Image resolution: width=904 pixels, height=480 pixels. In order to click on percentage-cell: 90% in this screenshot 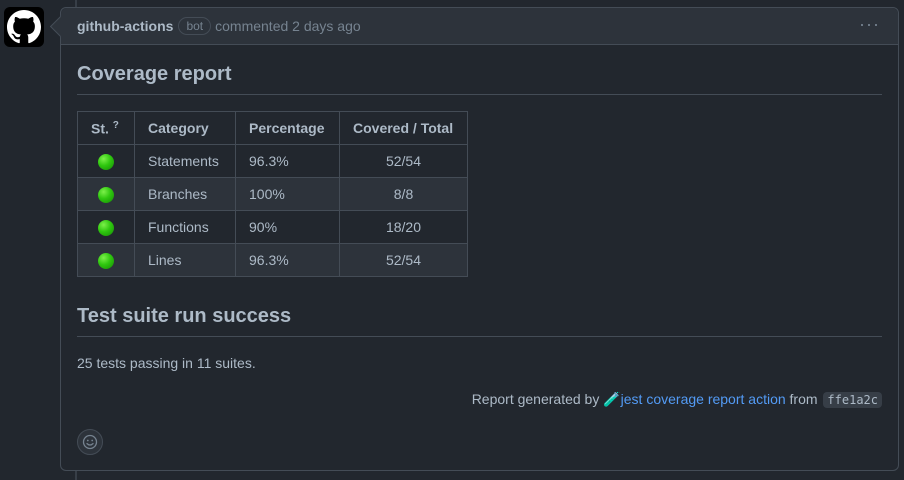, I will do `click(287, 227)`.